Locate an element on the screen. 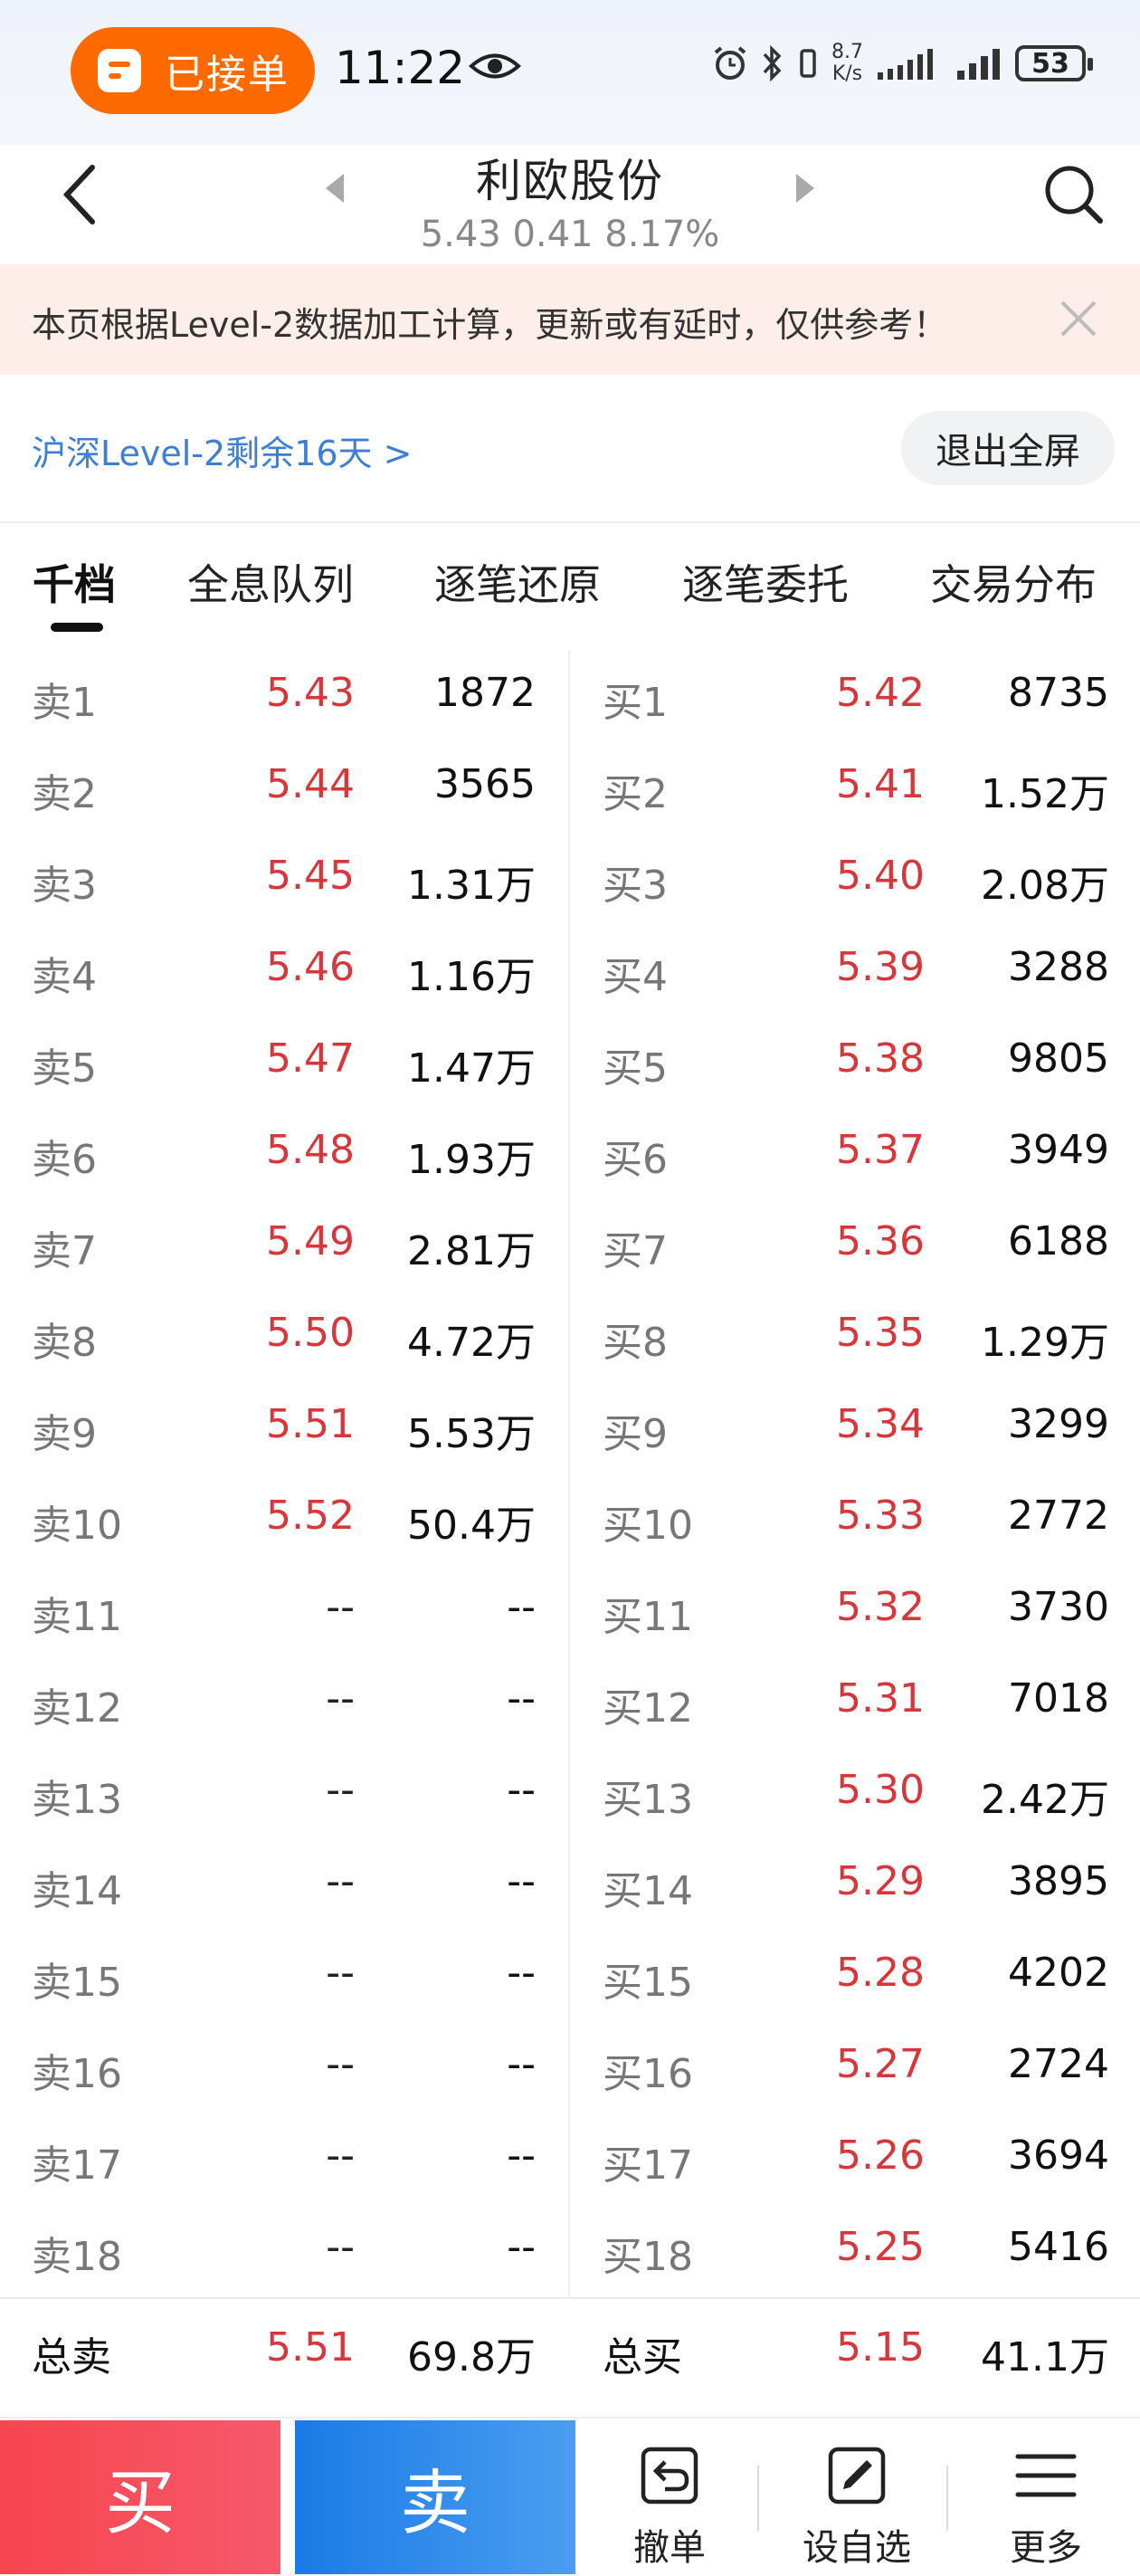 The width and height of the screenshot is (1140, 2576). sell-level-label: 卖2 is located at coordinates (65, 794).